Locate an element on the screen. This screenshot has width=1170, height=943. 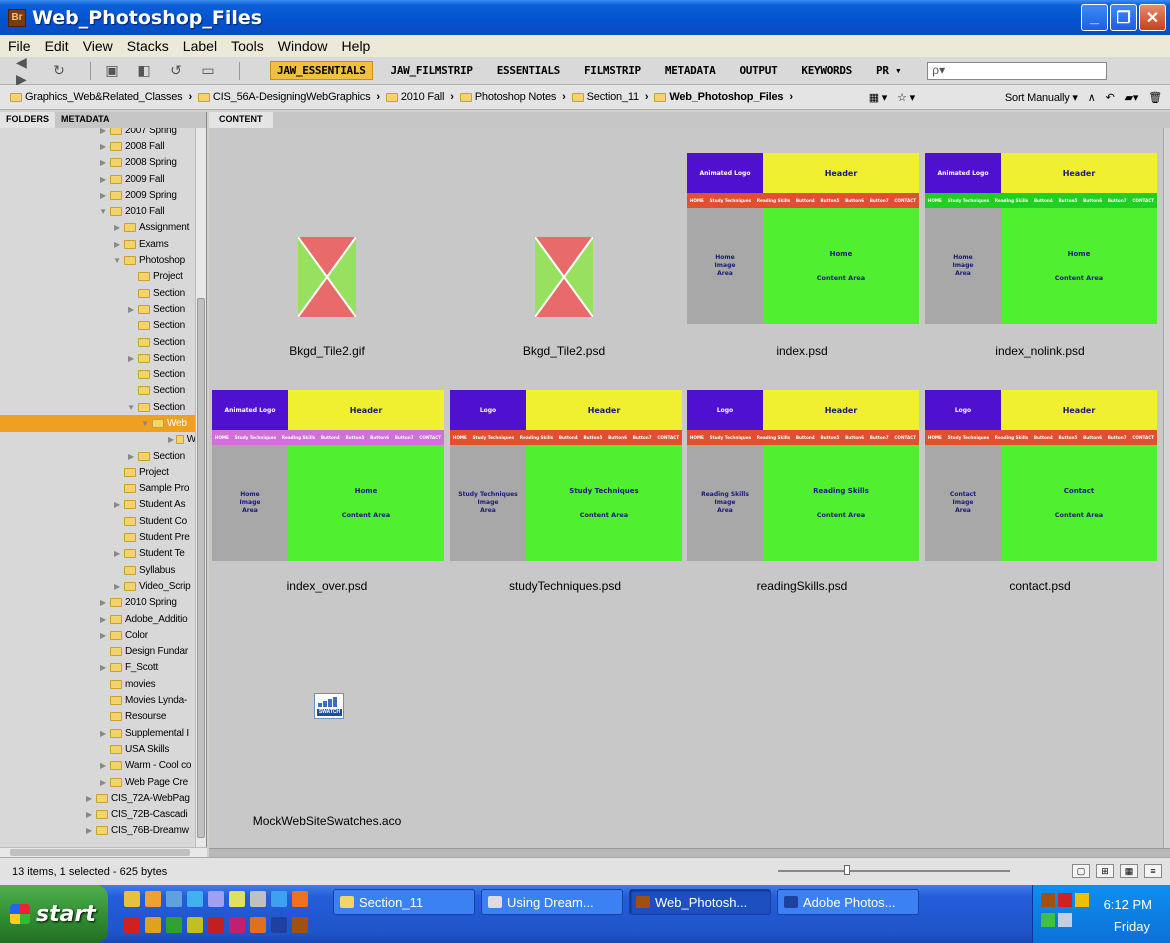
tree-item: Syllabus is located at coordinates (98, 570).